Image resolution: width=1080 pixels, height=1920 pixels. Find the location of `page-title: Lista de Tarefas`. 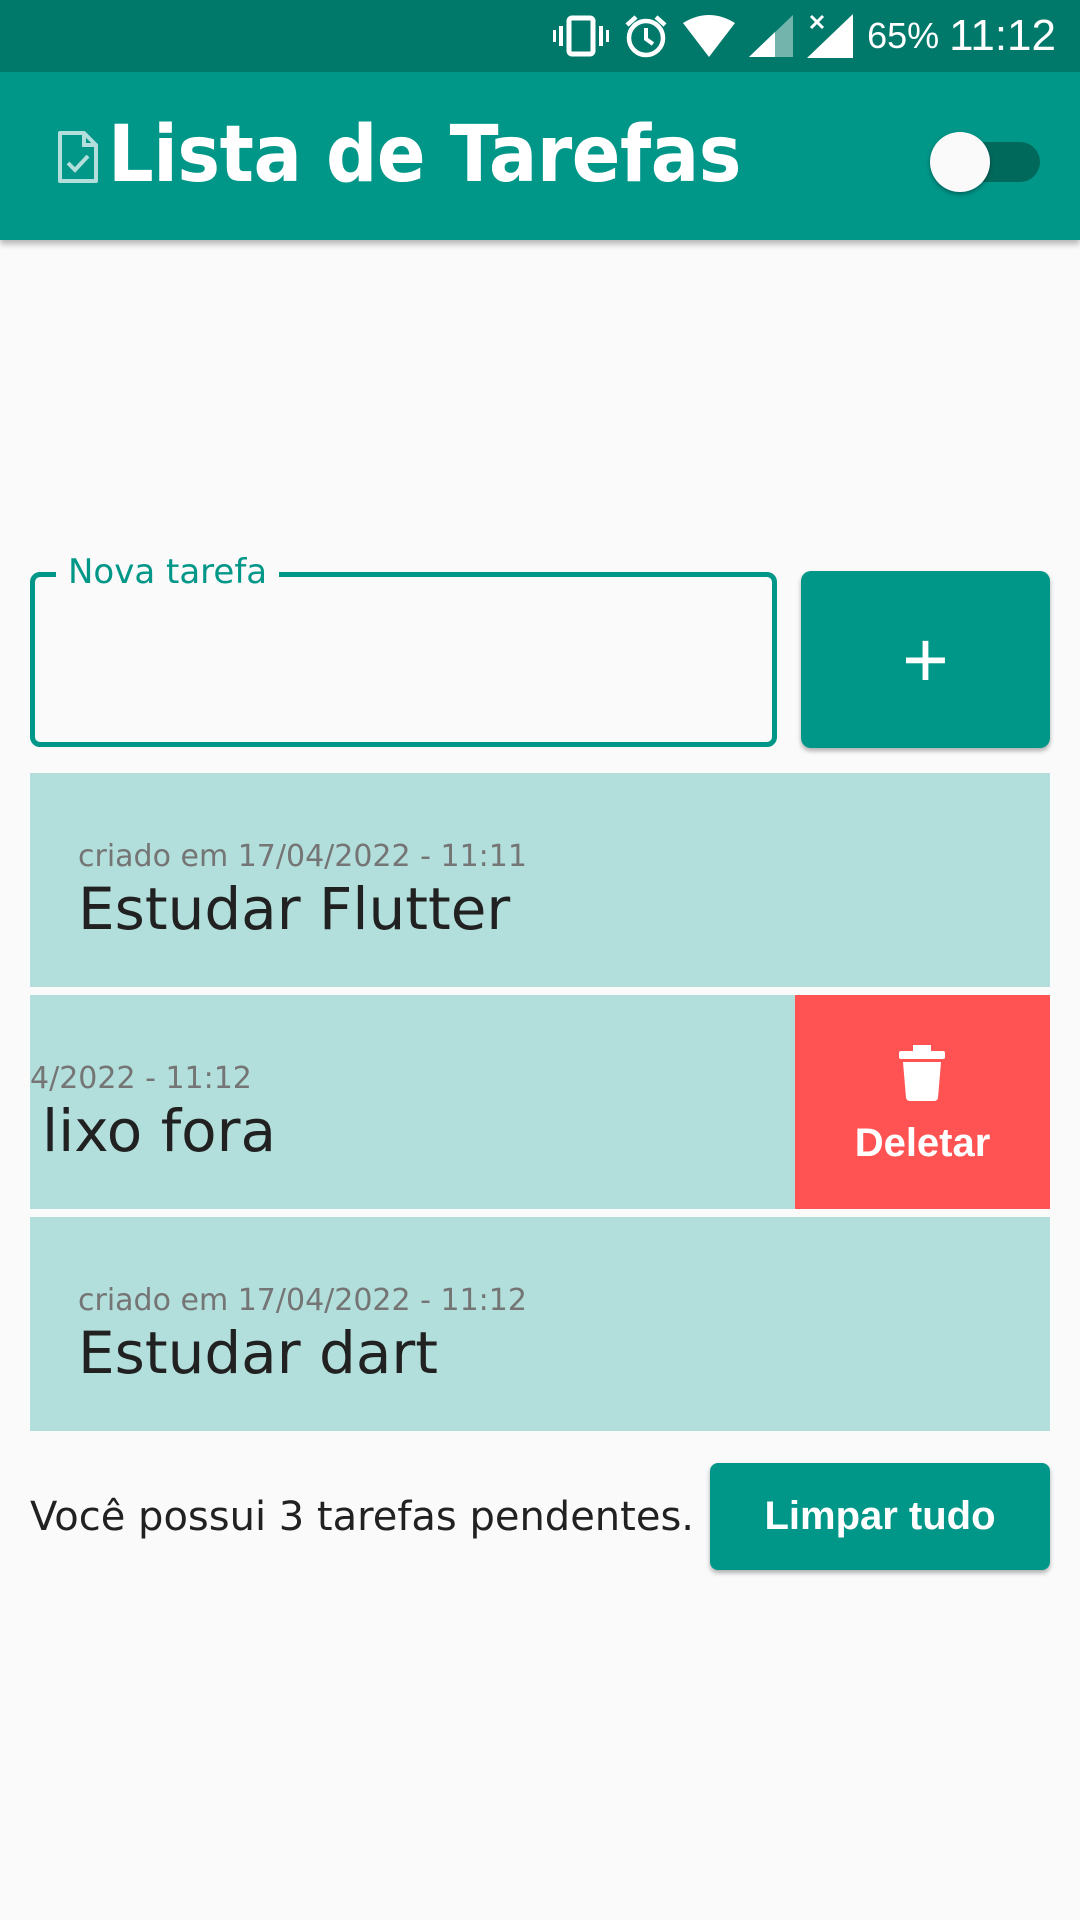

page-title: Lista de Tarefas is located at coordinates (424, 155).